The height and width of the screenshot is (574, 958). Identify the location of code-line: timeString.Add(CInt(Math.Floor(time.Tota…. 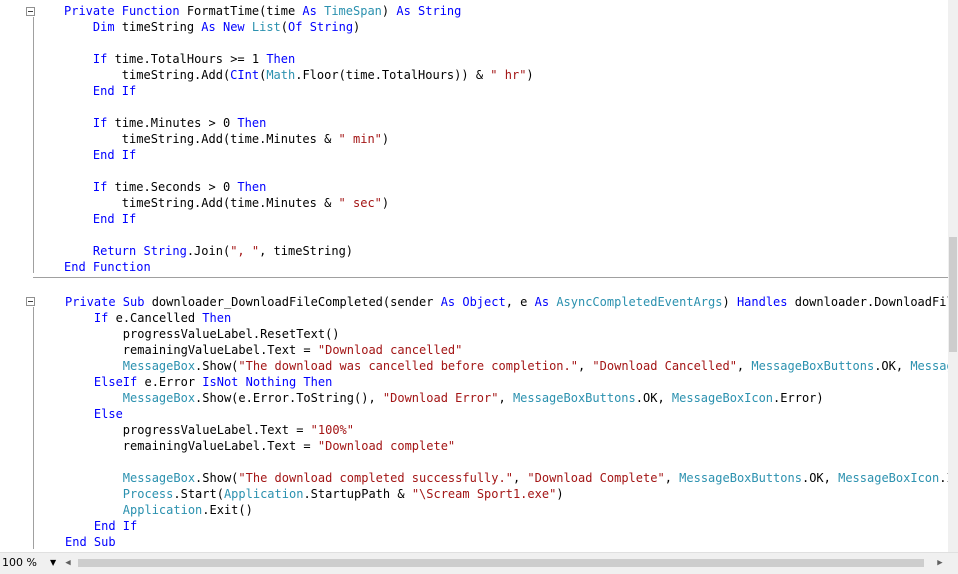
(299, 75).